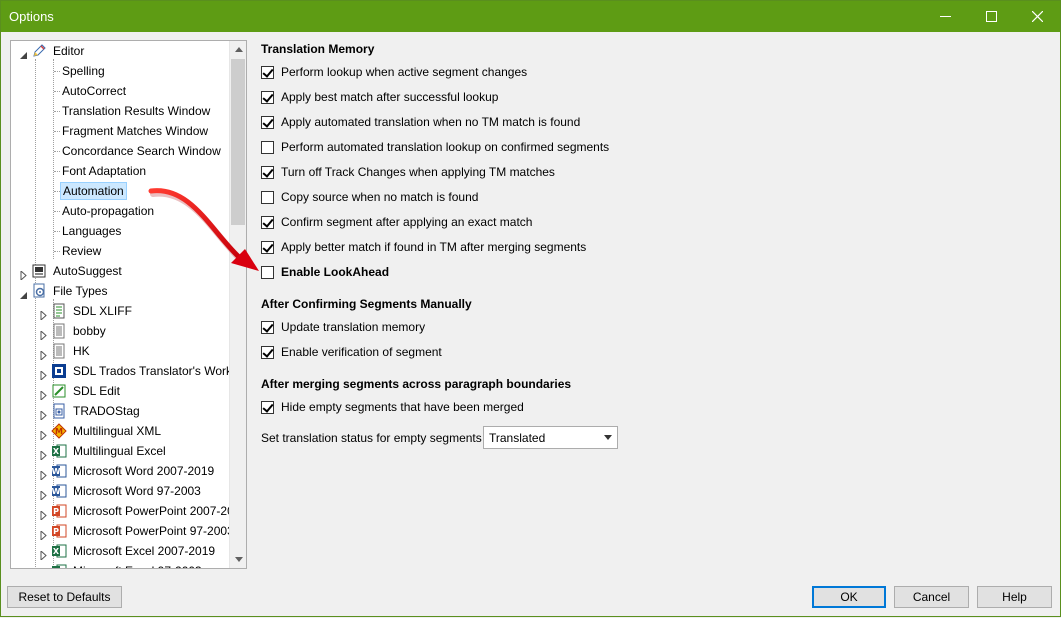  What do you see at coordinates (238, 142) in the screenshot?
I see `scroll-thumb` at bounding box center [238, 142].